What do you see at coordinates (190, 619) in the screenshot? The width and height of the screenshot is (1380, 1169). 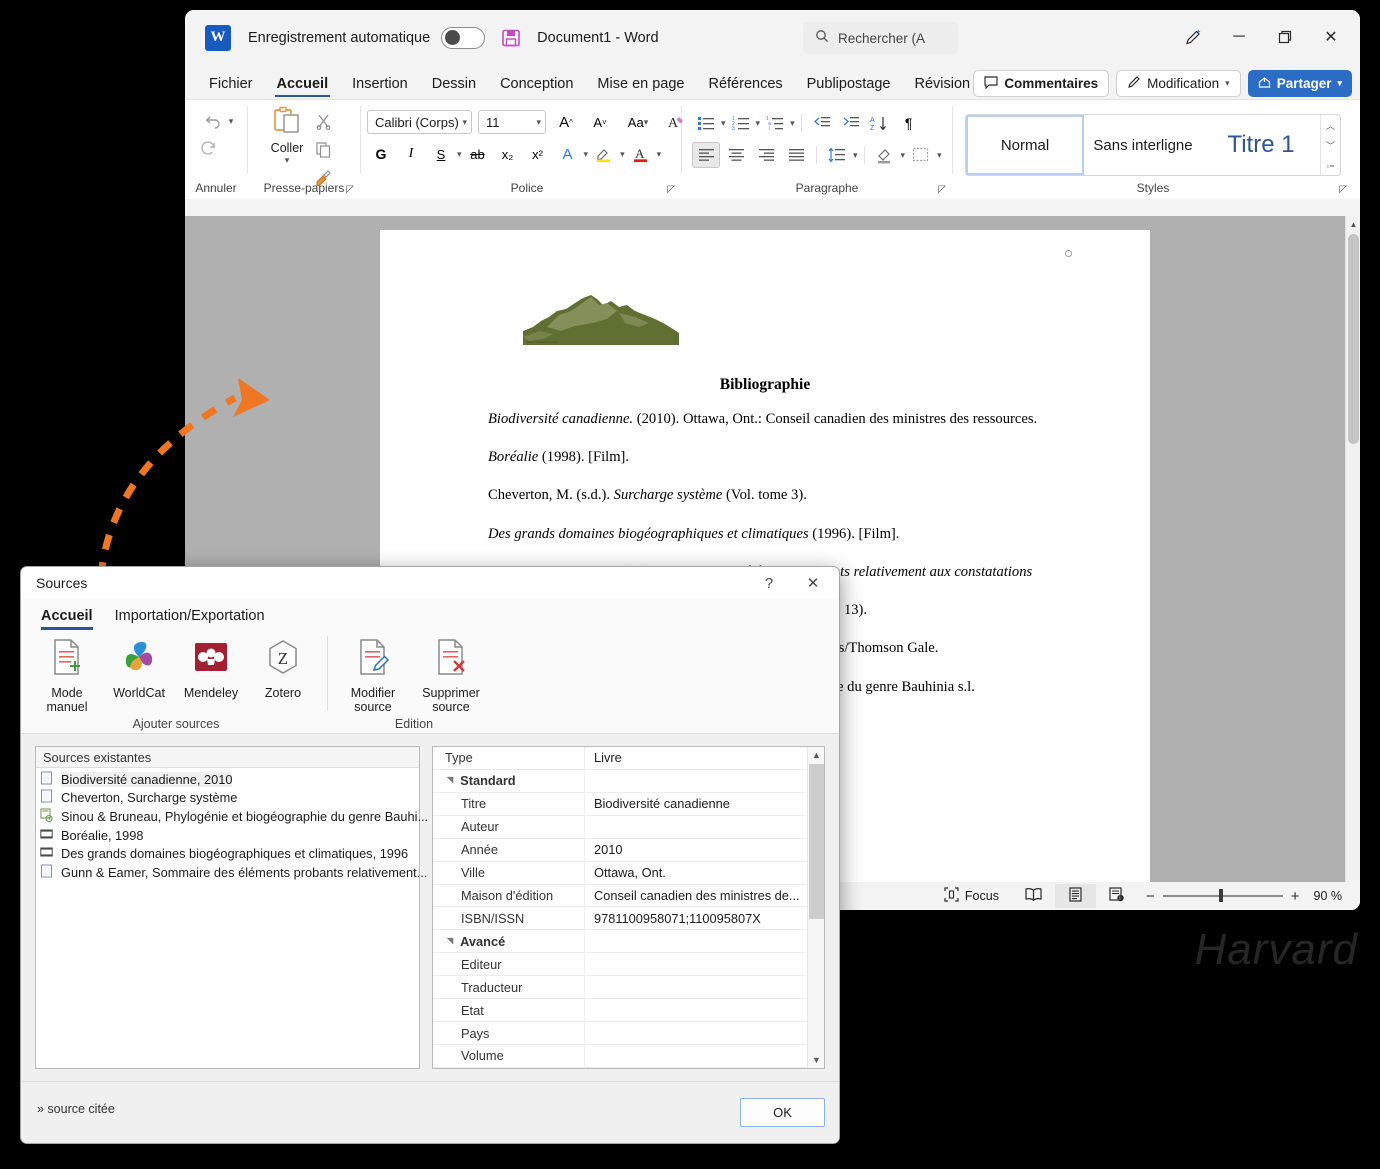 I see `dialog-tab-importation-exportation: Importation/Exportation` at bounding box center [190, 619].